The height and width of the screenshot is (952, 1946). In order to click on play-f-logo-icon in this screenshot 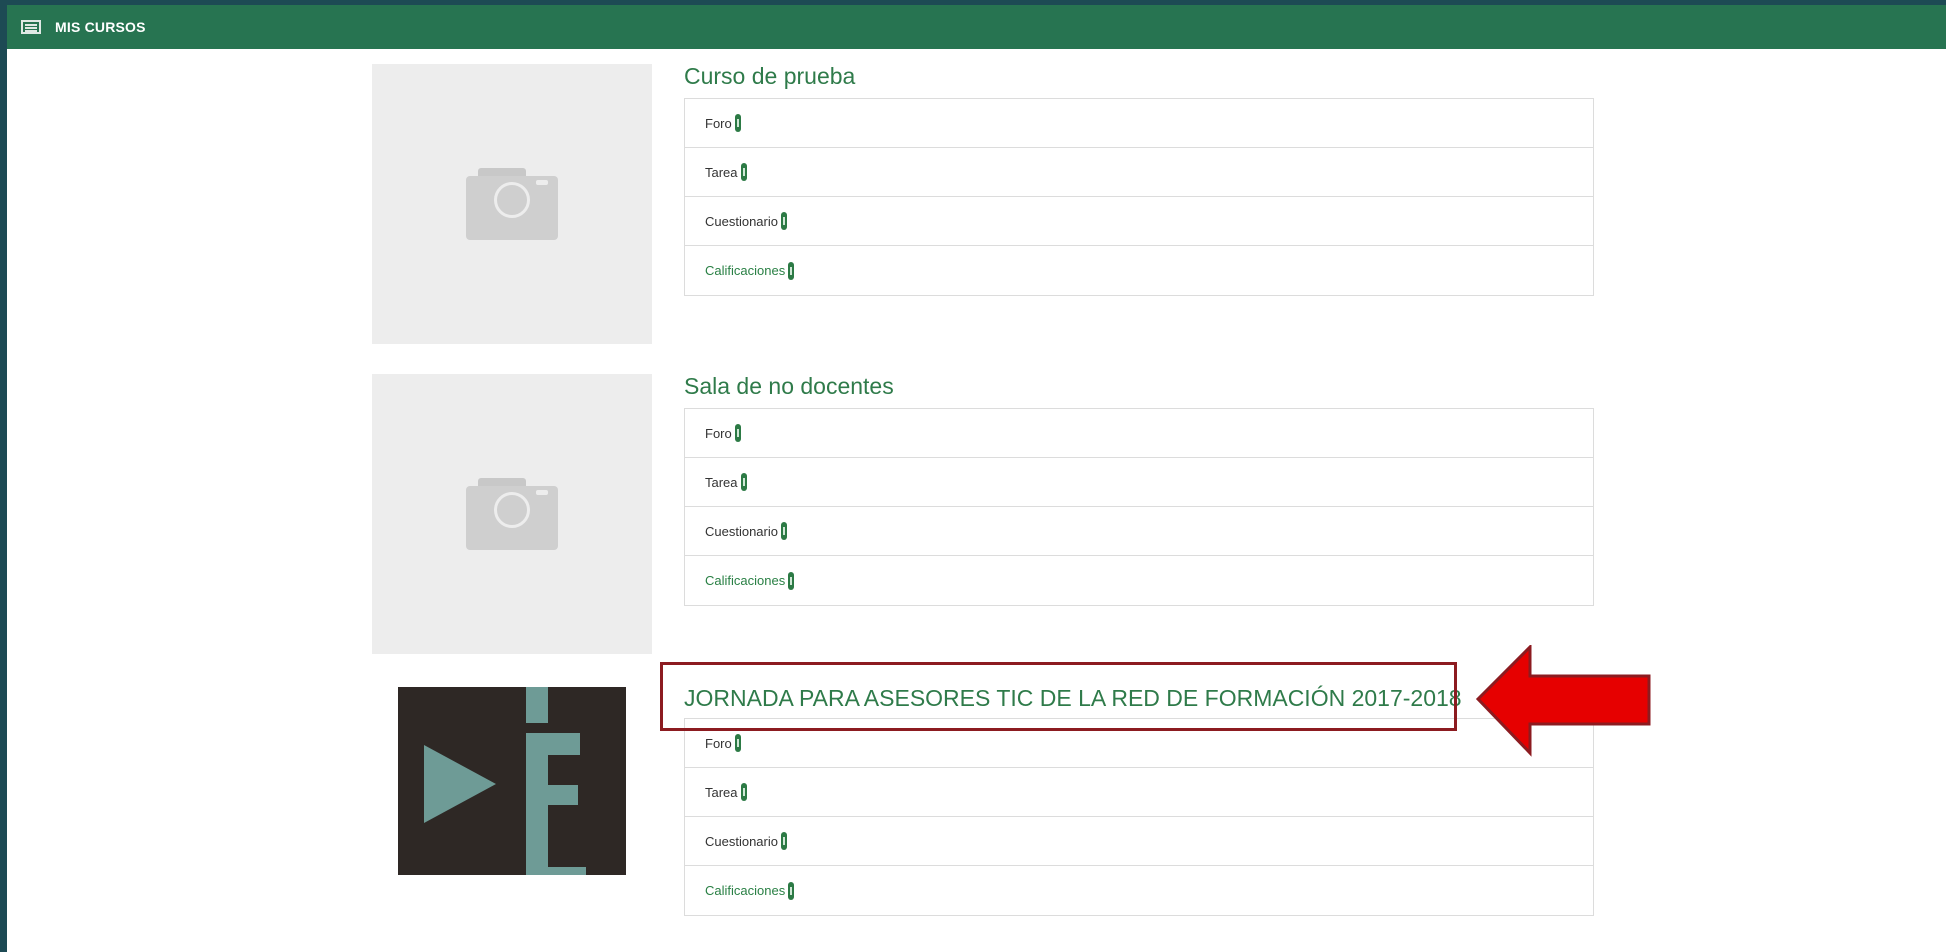, I will do `click(512, 781)`.